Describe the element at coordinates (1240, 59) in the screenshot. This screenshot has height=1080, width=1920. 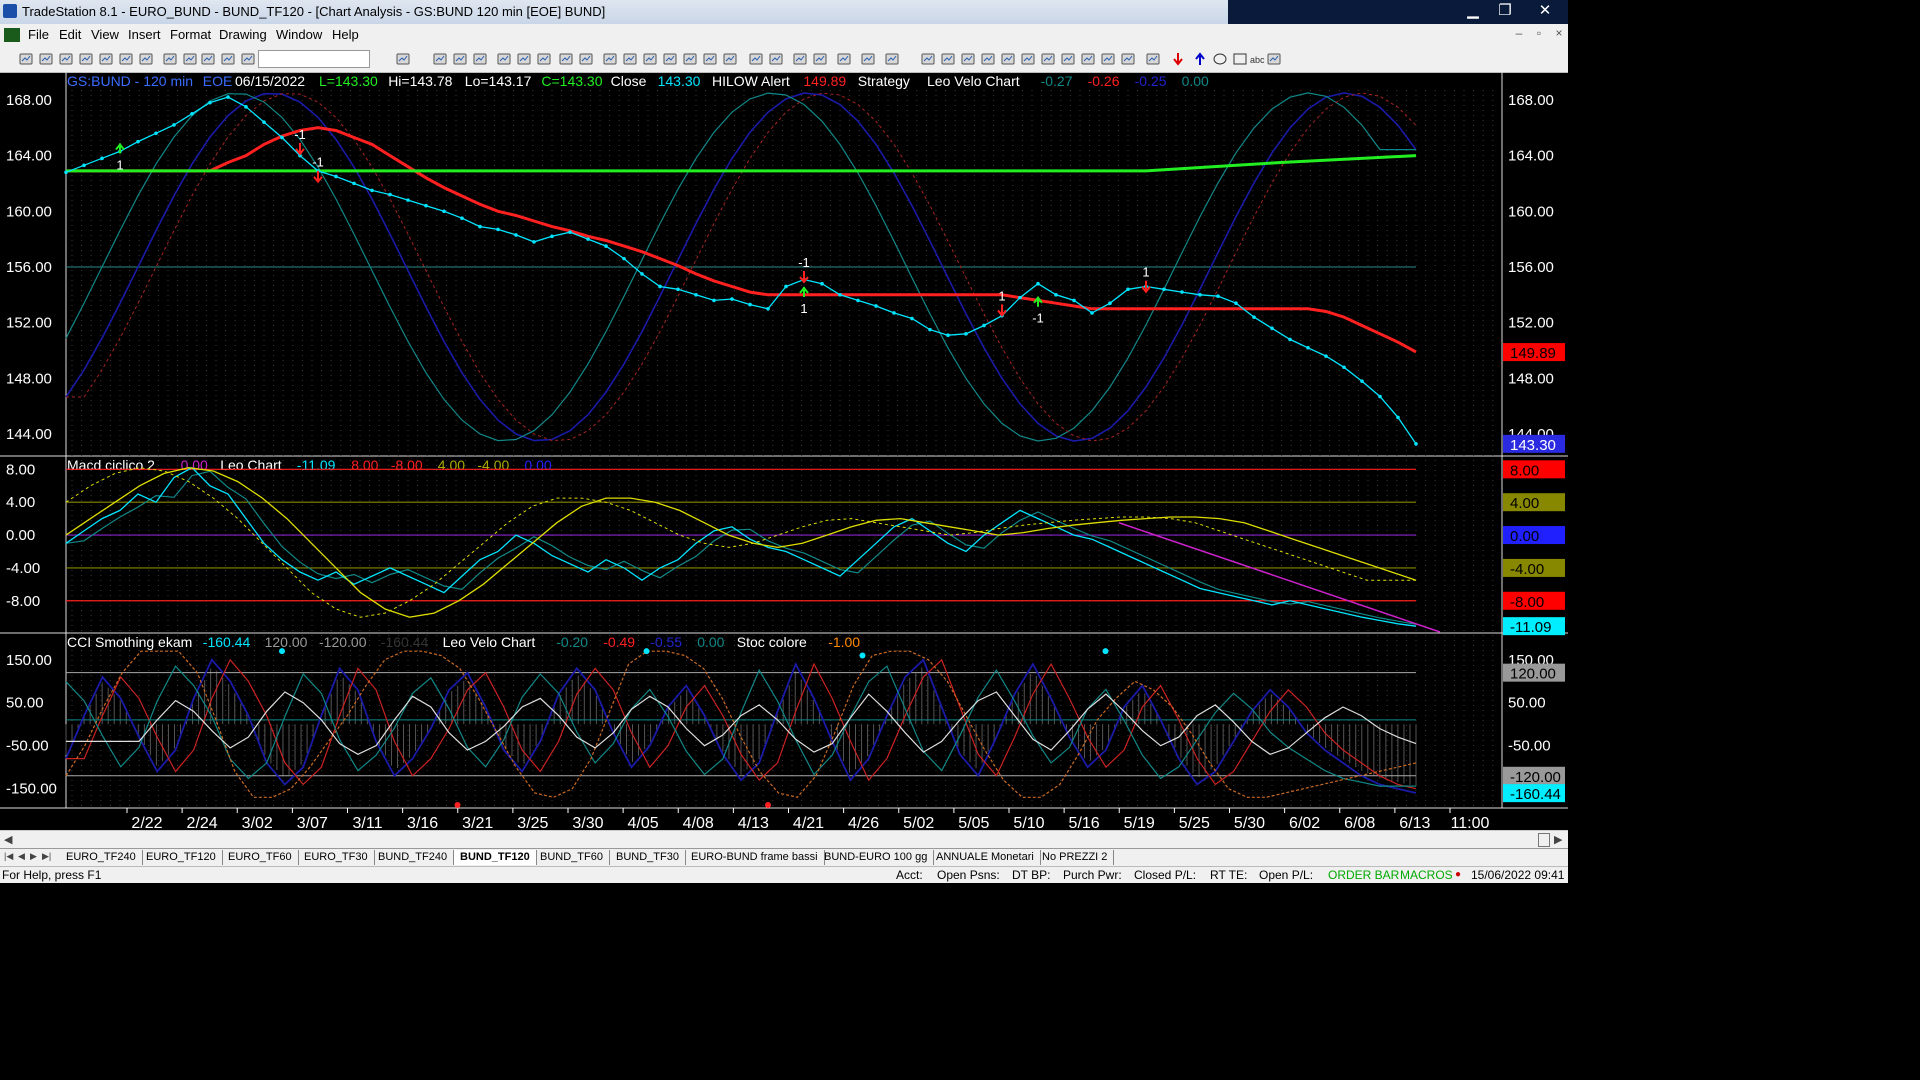
I see `rect-icon` at that location.